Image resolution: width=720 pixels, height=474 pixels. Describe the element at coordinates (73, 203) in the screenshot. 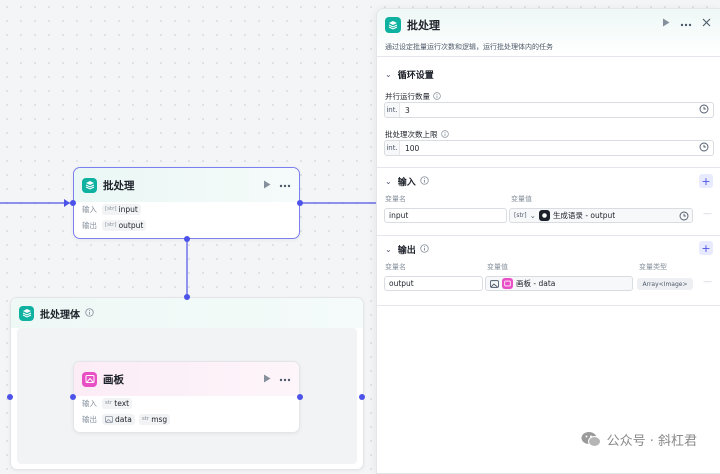

I see `batch-input-port` at that location.